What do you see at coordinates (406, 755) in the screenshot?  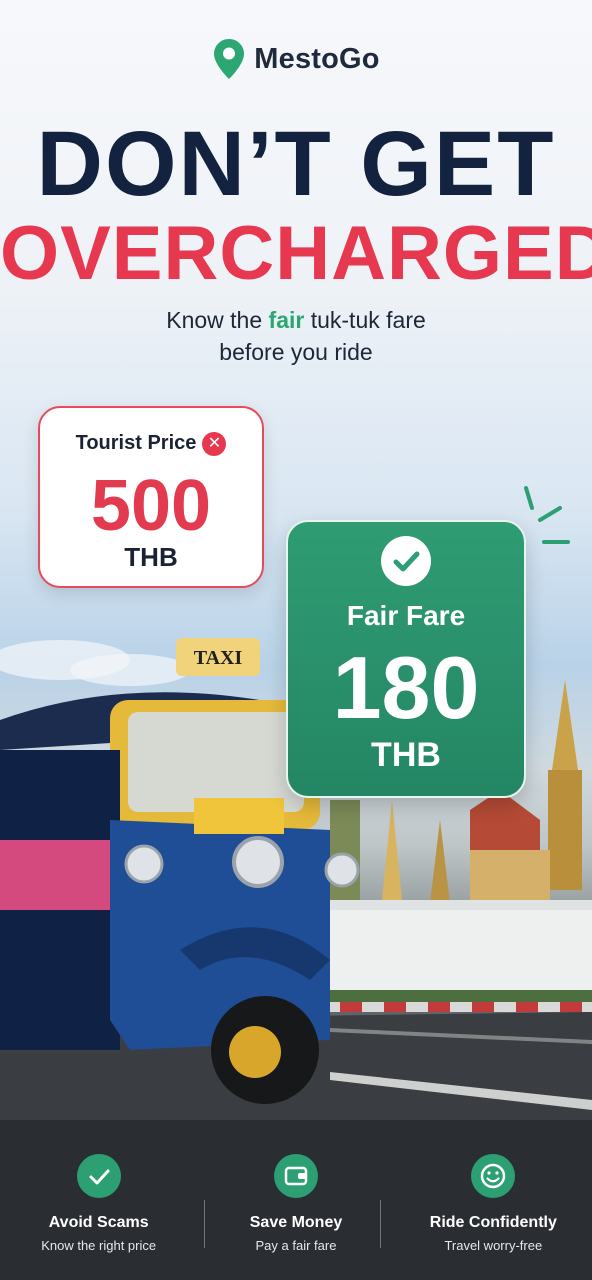 I see `fair-fare-currency: THB` at bounding box center [406, 755].